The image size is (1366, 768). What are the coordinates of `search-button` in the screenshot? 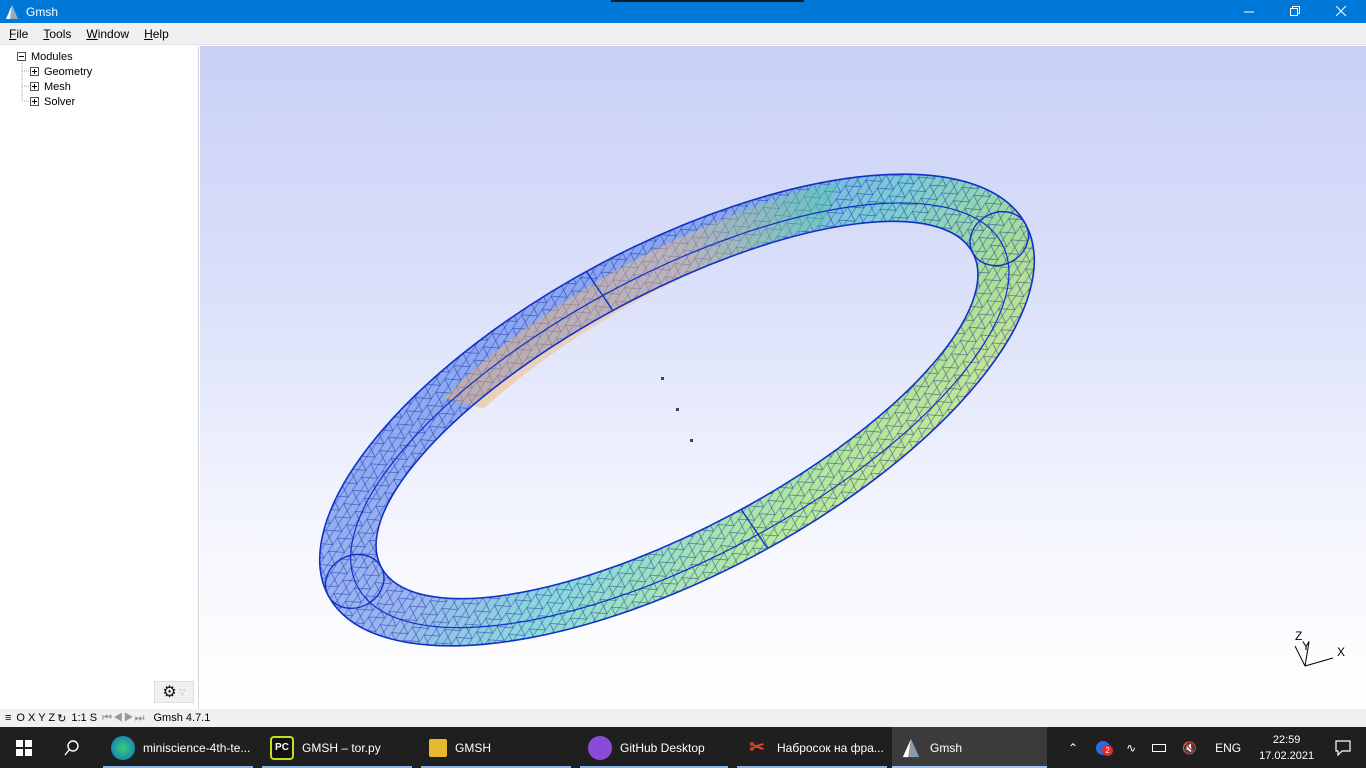 It's located at (72, 747).